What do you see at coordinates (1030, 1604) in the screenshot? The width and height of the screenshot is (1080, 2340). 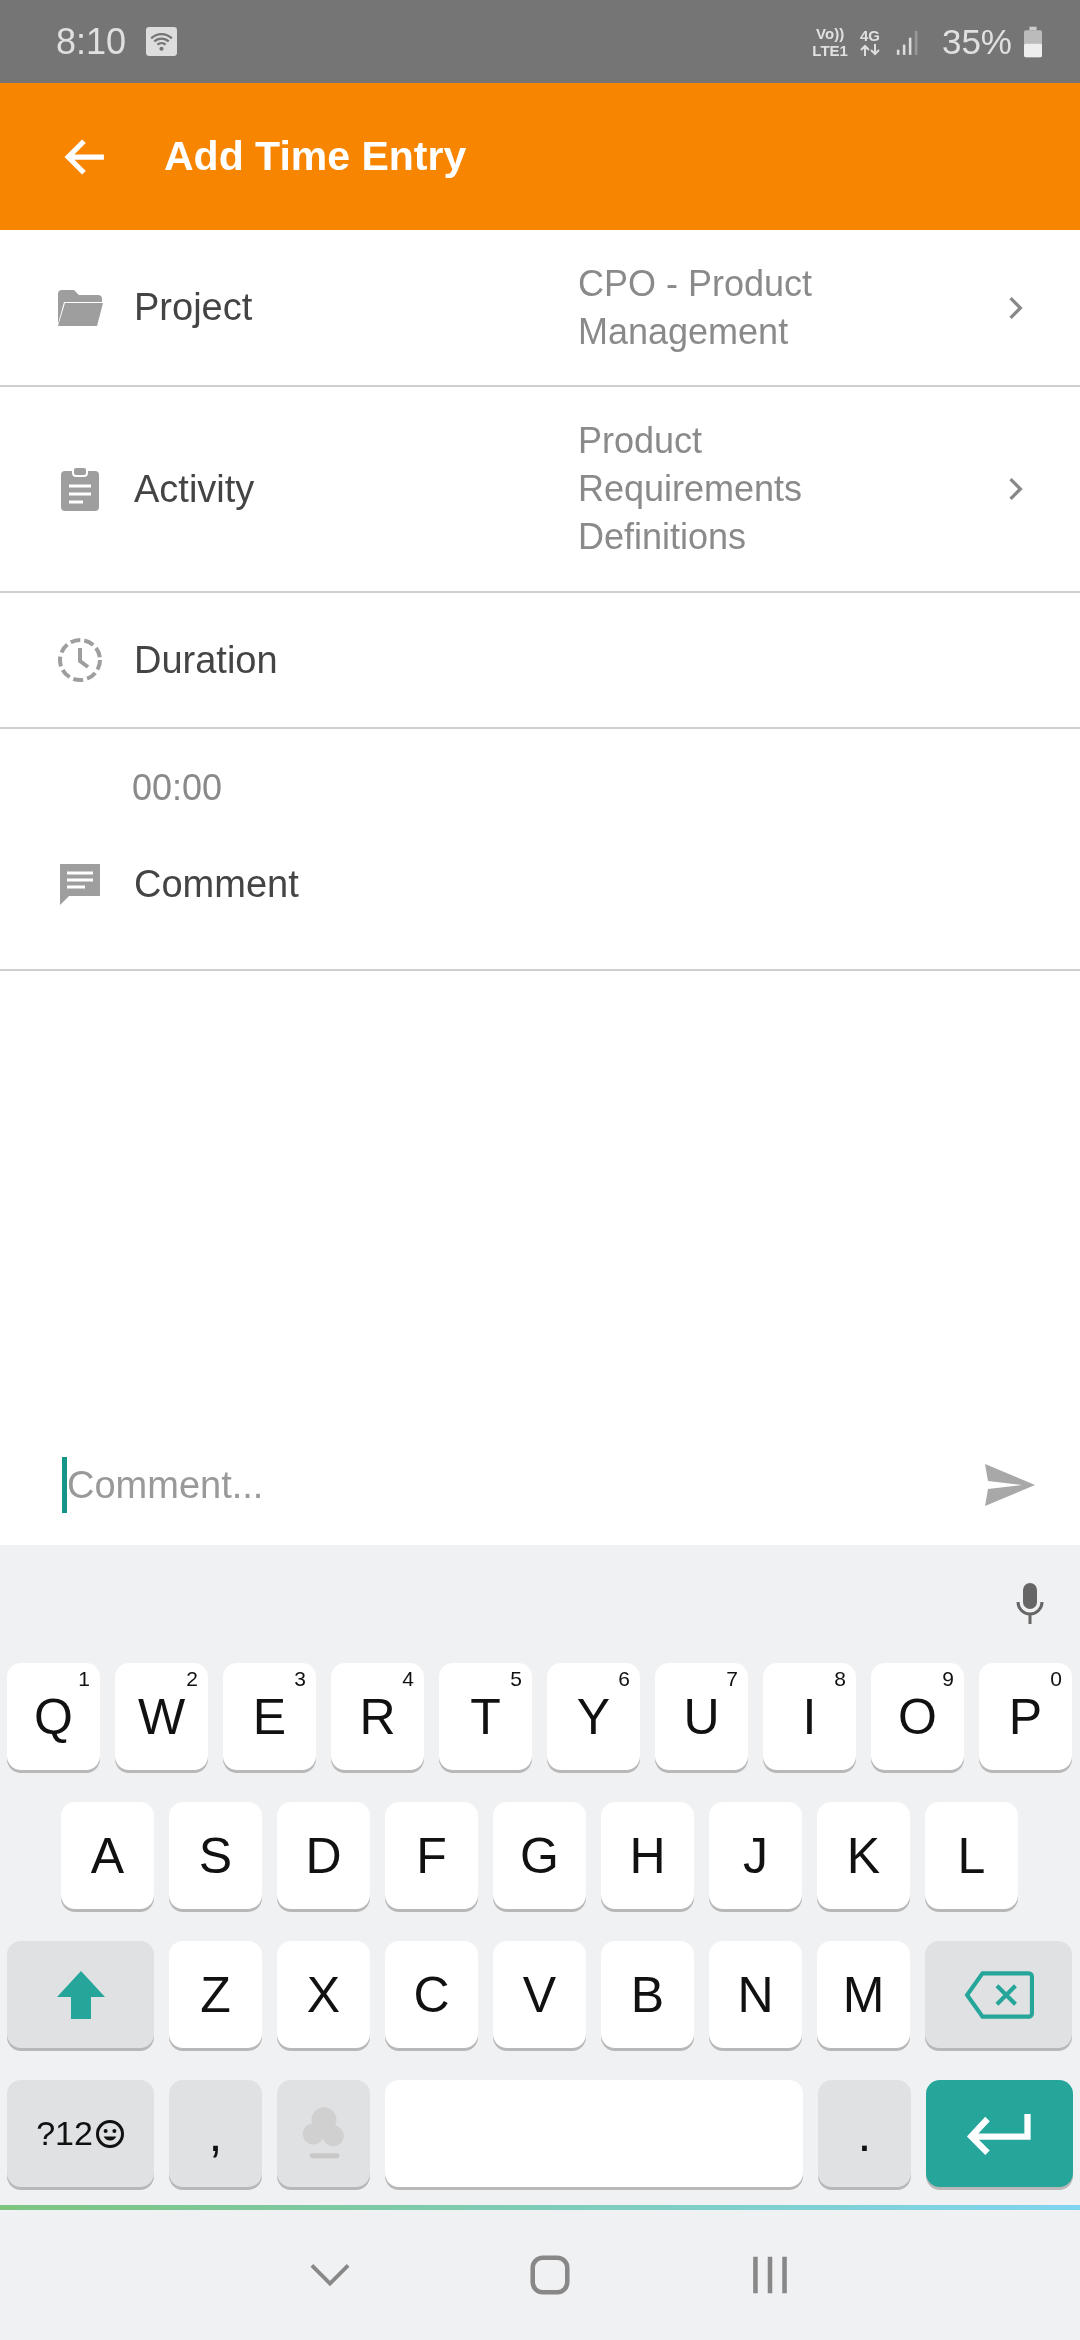 I see `microphone-icon` at bounding box center [1030, 1604].